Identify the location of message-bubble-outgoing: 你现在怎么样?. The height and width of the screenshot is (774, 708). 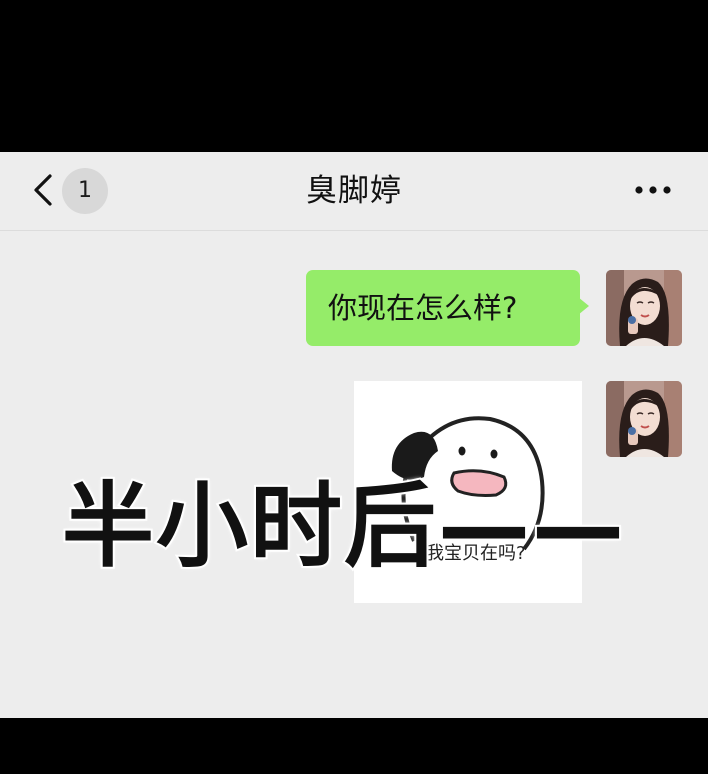
(447, 308).